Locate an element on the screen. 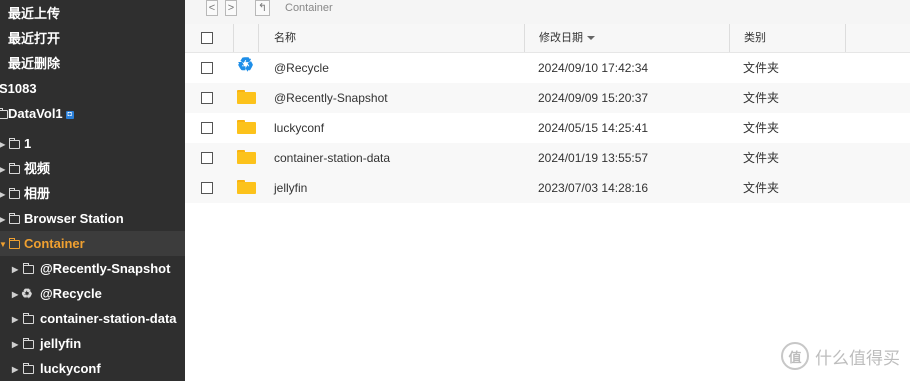  sidebar-item-label: @Recently-Snapshot is located at coordinates (105, 268).